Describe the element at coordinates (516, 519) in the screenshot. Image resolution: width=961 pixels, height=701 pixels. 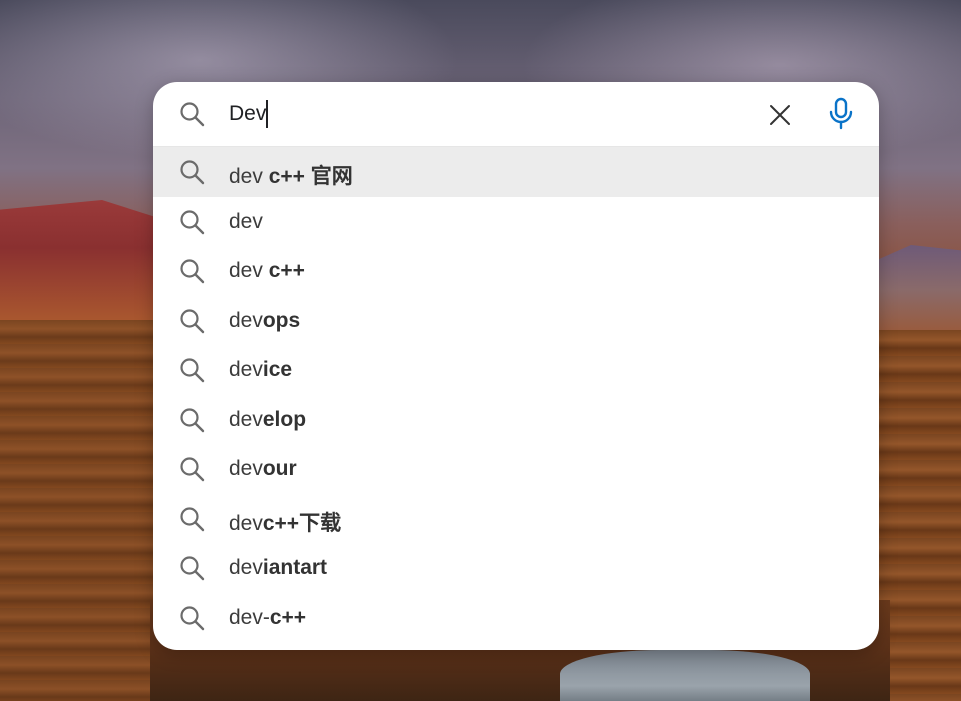
I see `suggestion-item: devc++下载` at that location.